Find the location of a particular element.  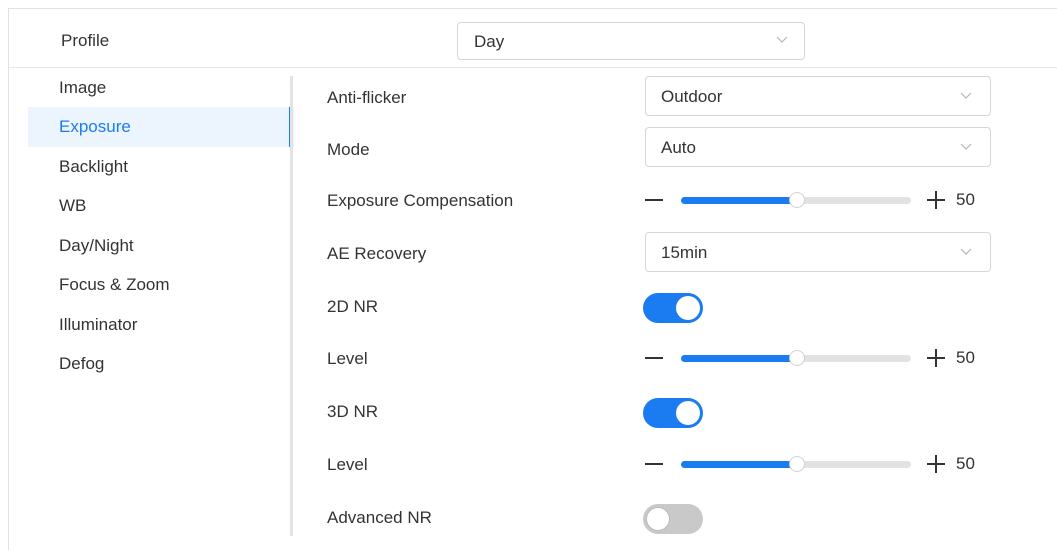

nr-2d-level-value: 50 is located at coordinates (965, 357).